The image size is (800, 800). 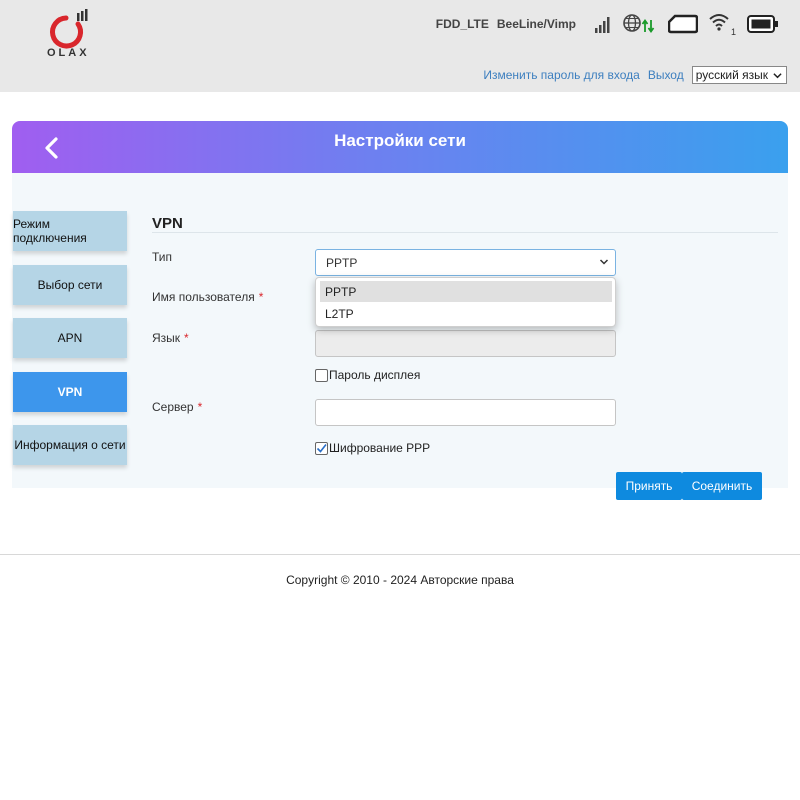 I want to click on type-label: Тип, so click(x=162, y=257).